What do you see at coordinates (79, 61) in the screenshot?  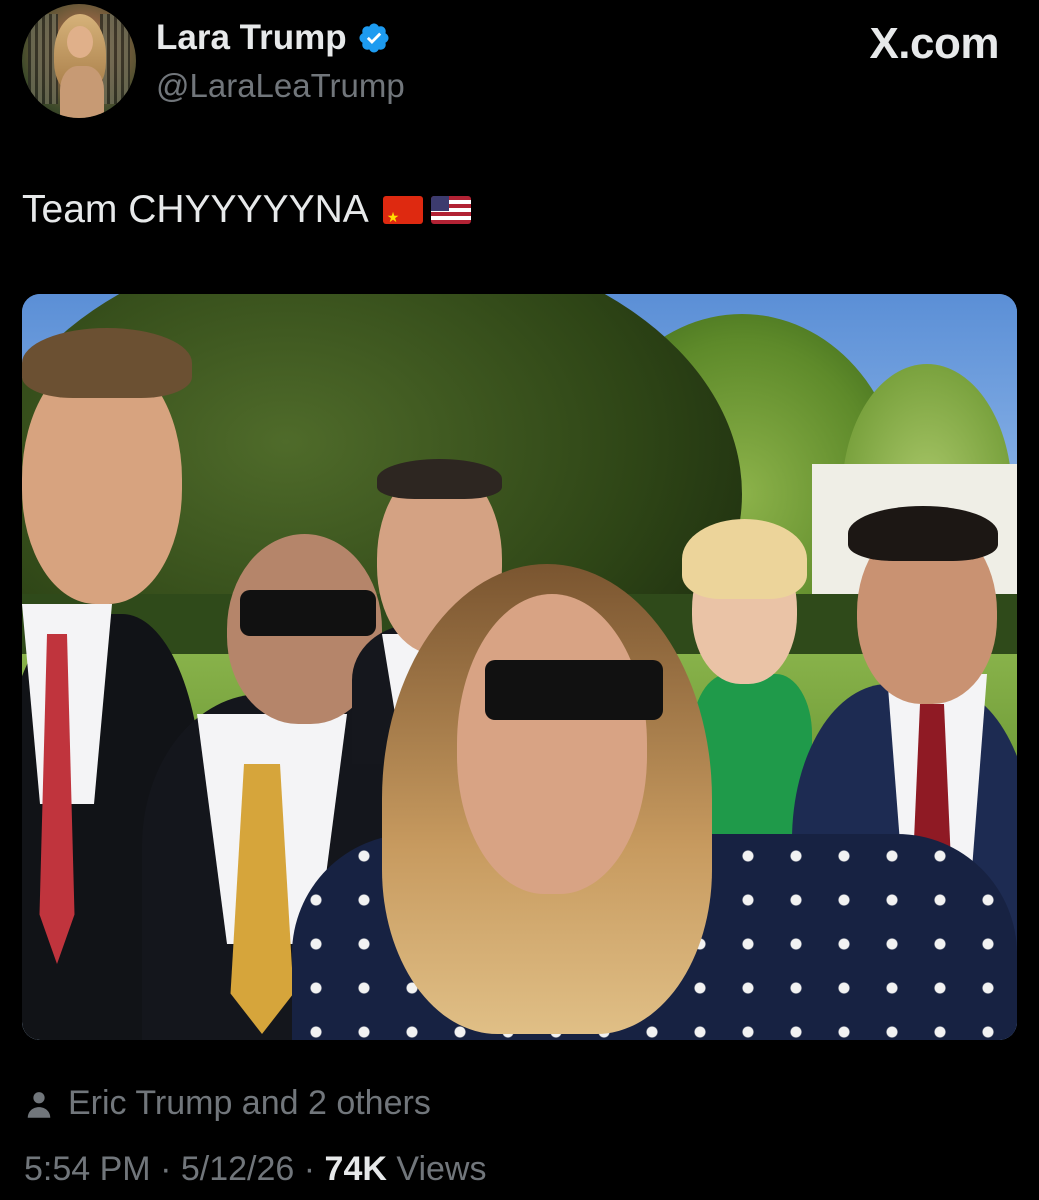 I see `author-avatar` at bounding box center [79, 61].